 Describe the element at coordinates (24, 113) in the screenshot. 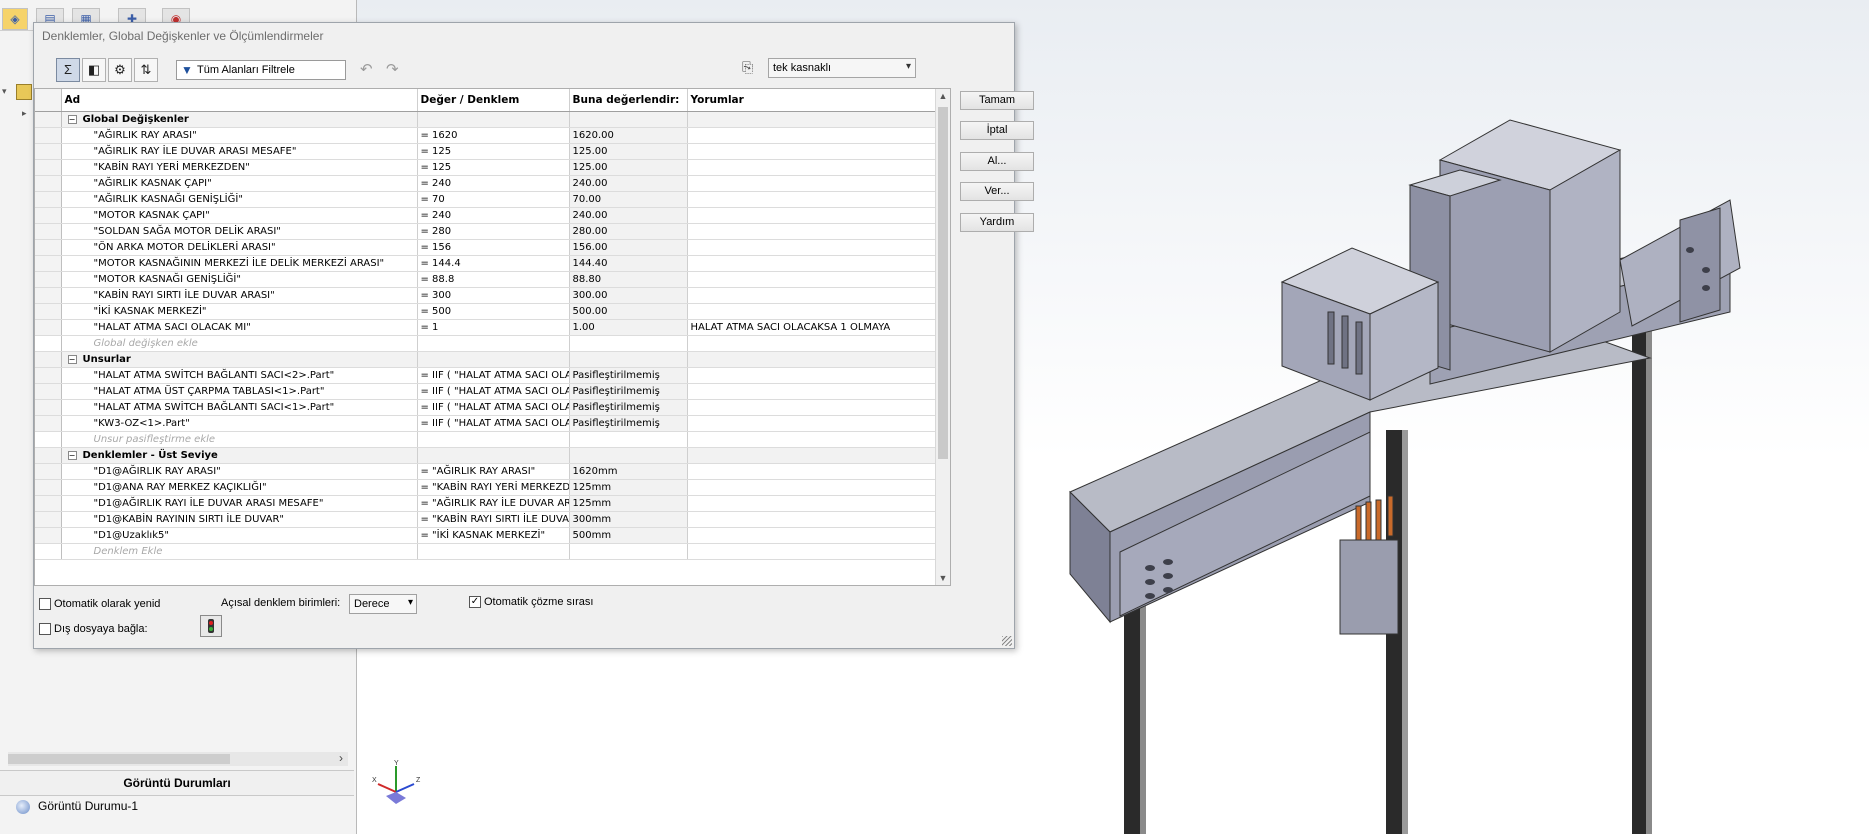

I see `tree-expand-arrow-icon: ▸` at that location.